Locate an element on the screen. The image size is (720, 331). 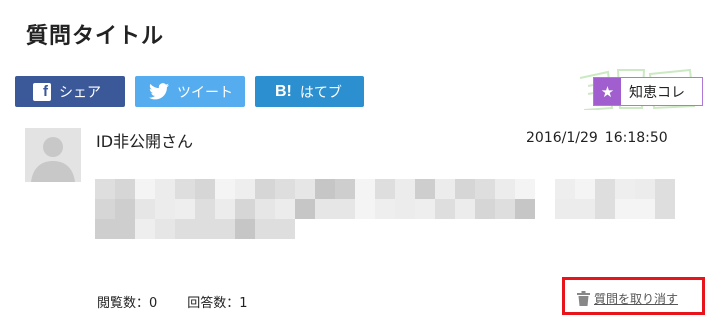
cancel-question-button: 質問を取り消す is located at coordinates (627, 298).